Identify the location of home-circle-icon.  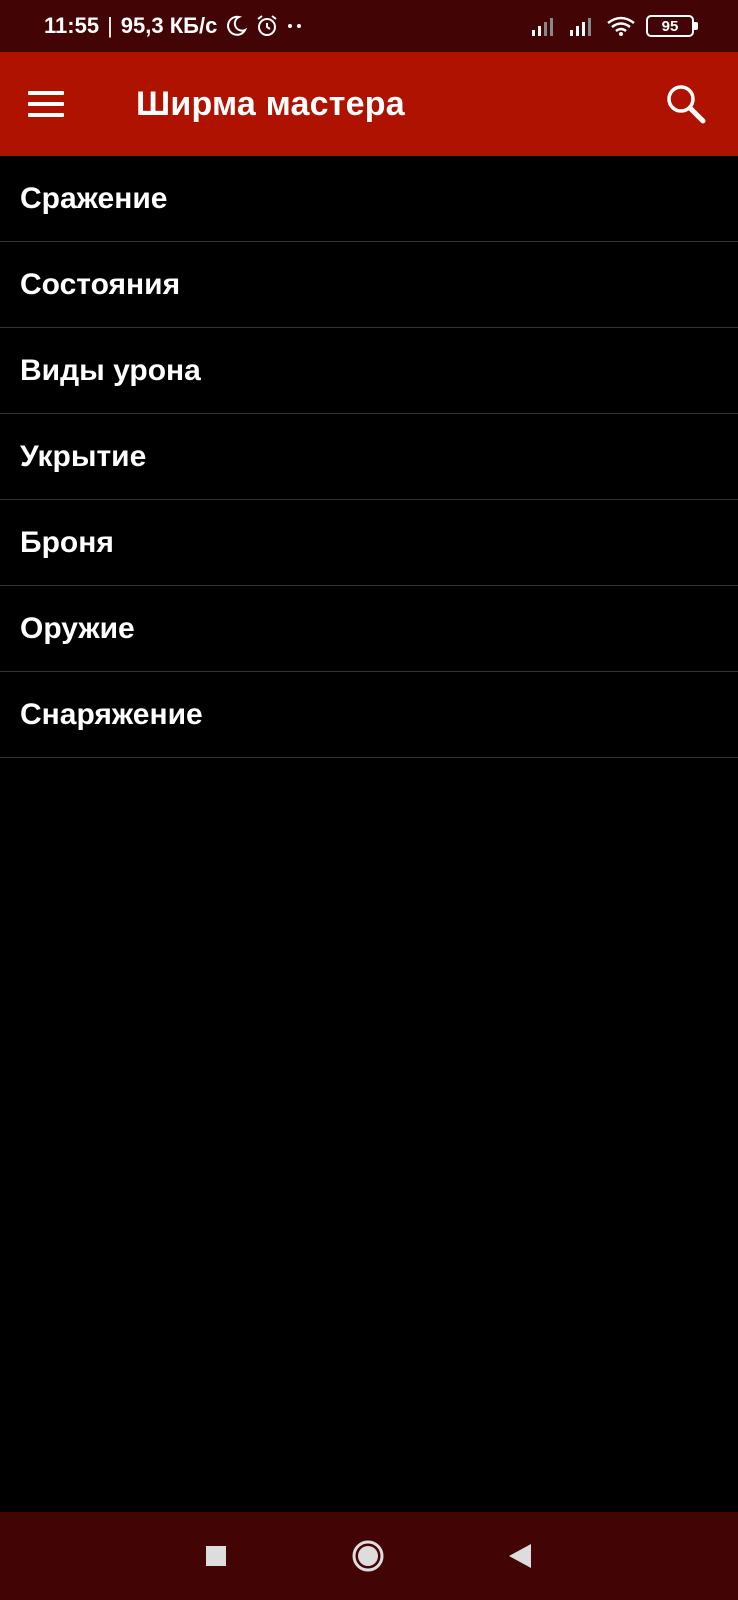
(368, 1556).